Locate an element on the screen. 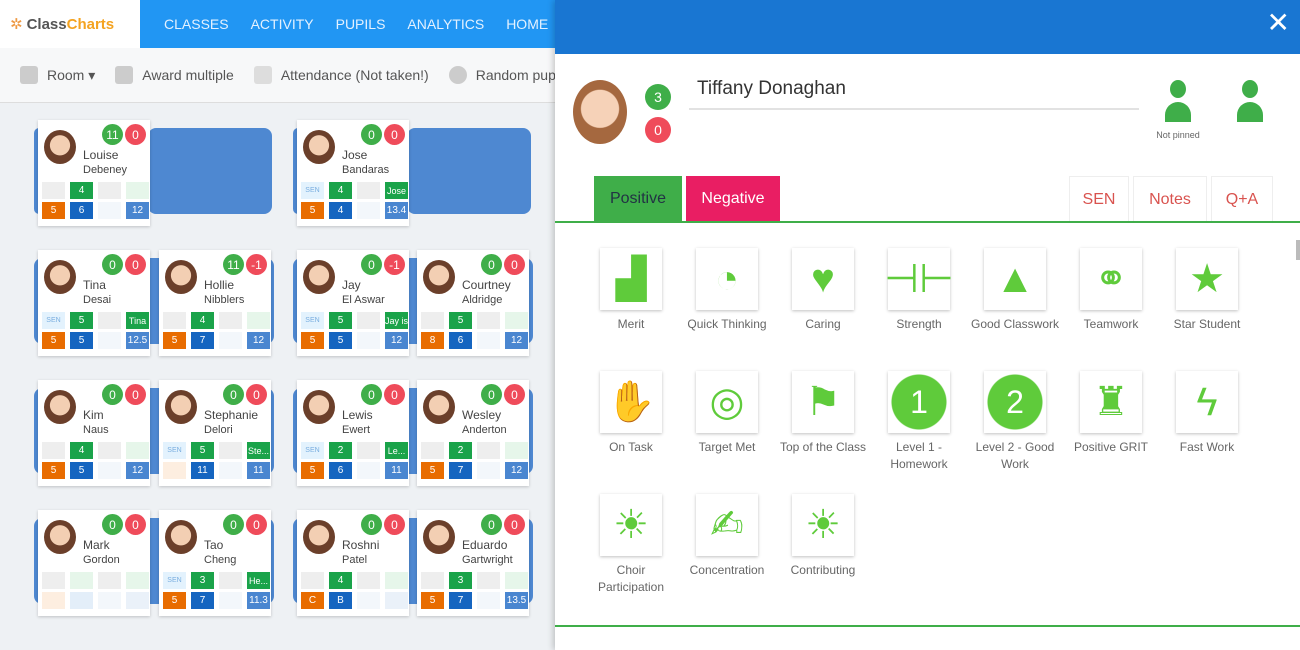 The width and height of the screenshot is (1300, 650). behaviour-choir-participation: ☀ Choir Participation is located at coordinates (631, 545).